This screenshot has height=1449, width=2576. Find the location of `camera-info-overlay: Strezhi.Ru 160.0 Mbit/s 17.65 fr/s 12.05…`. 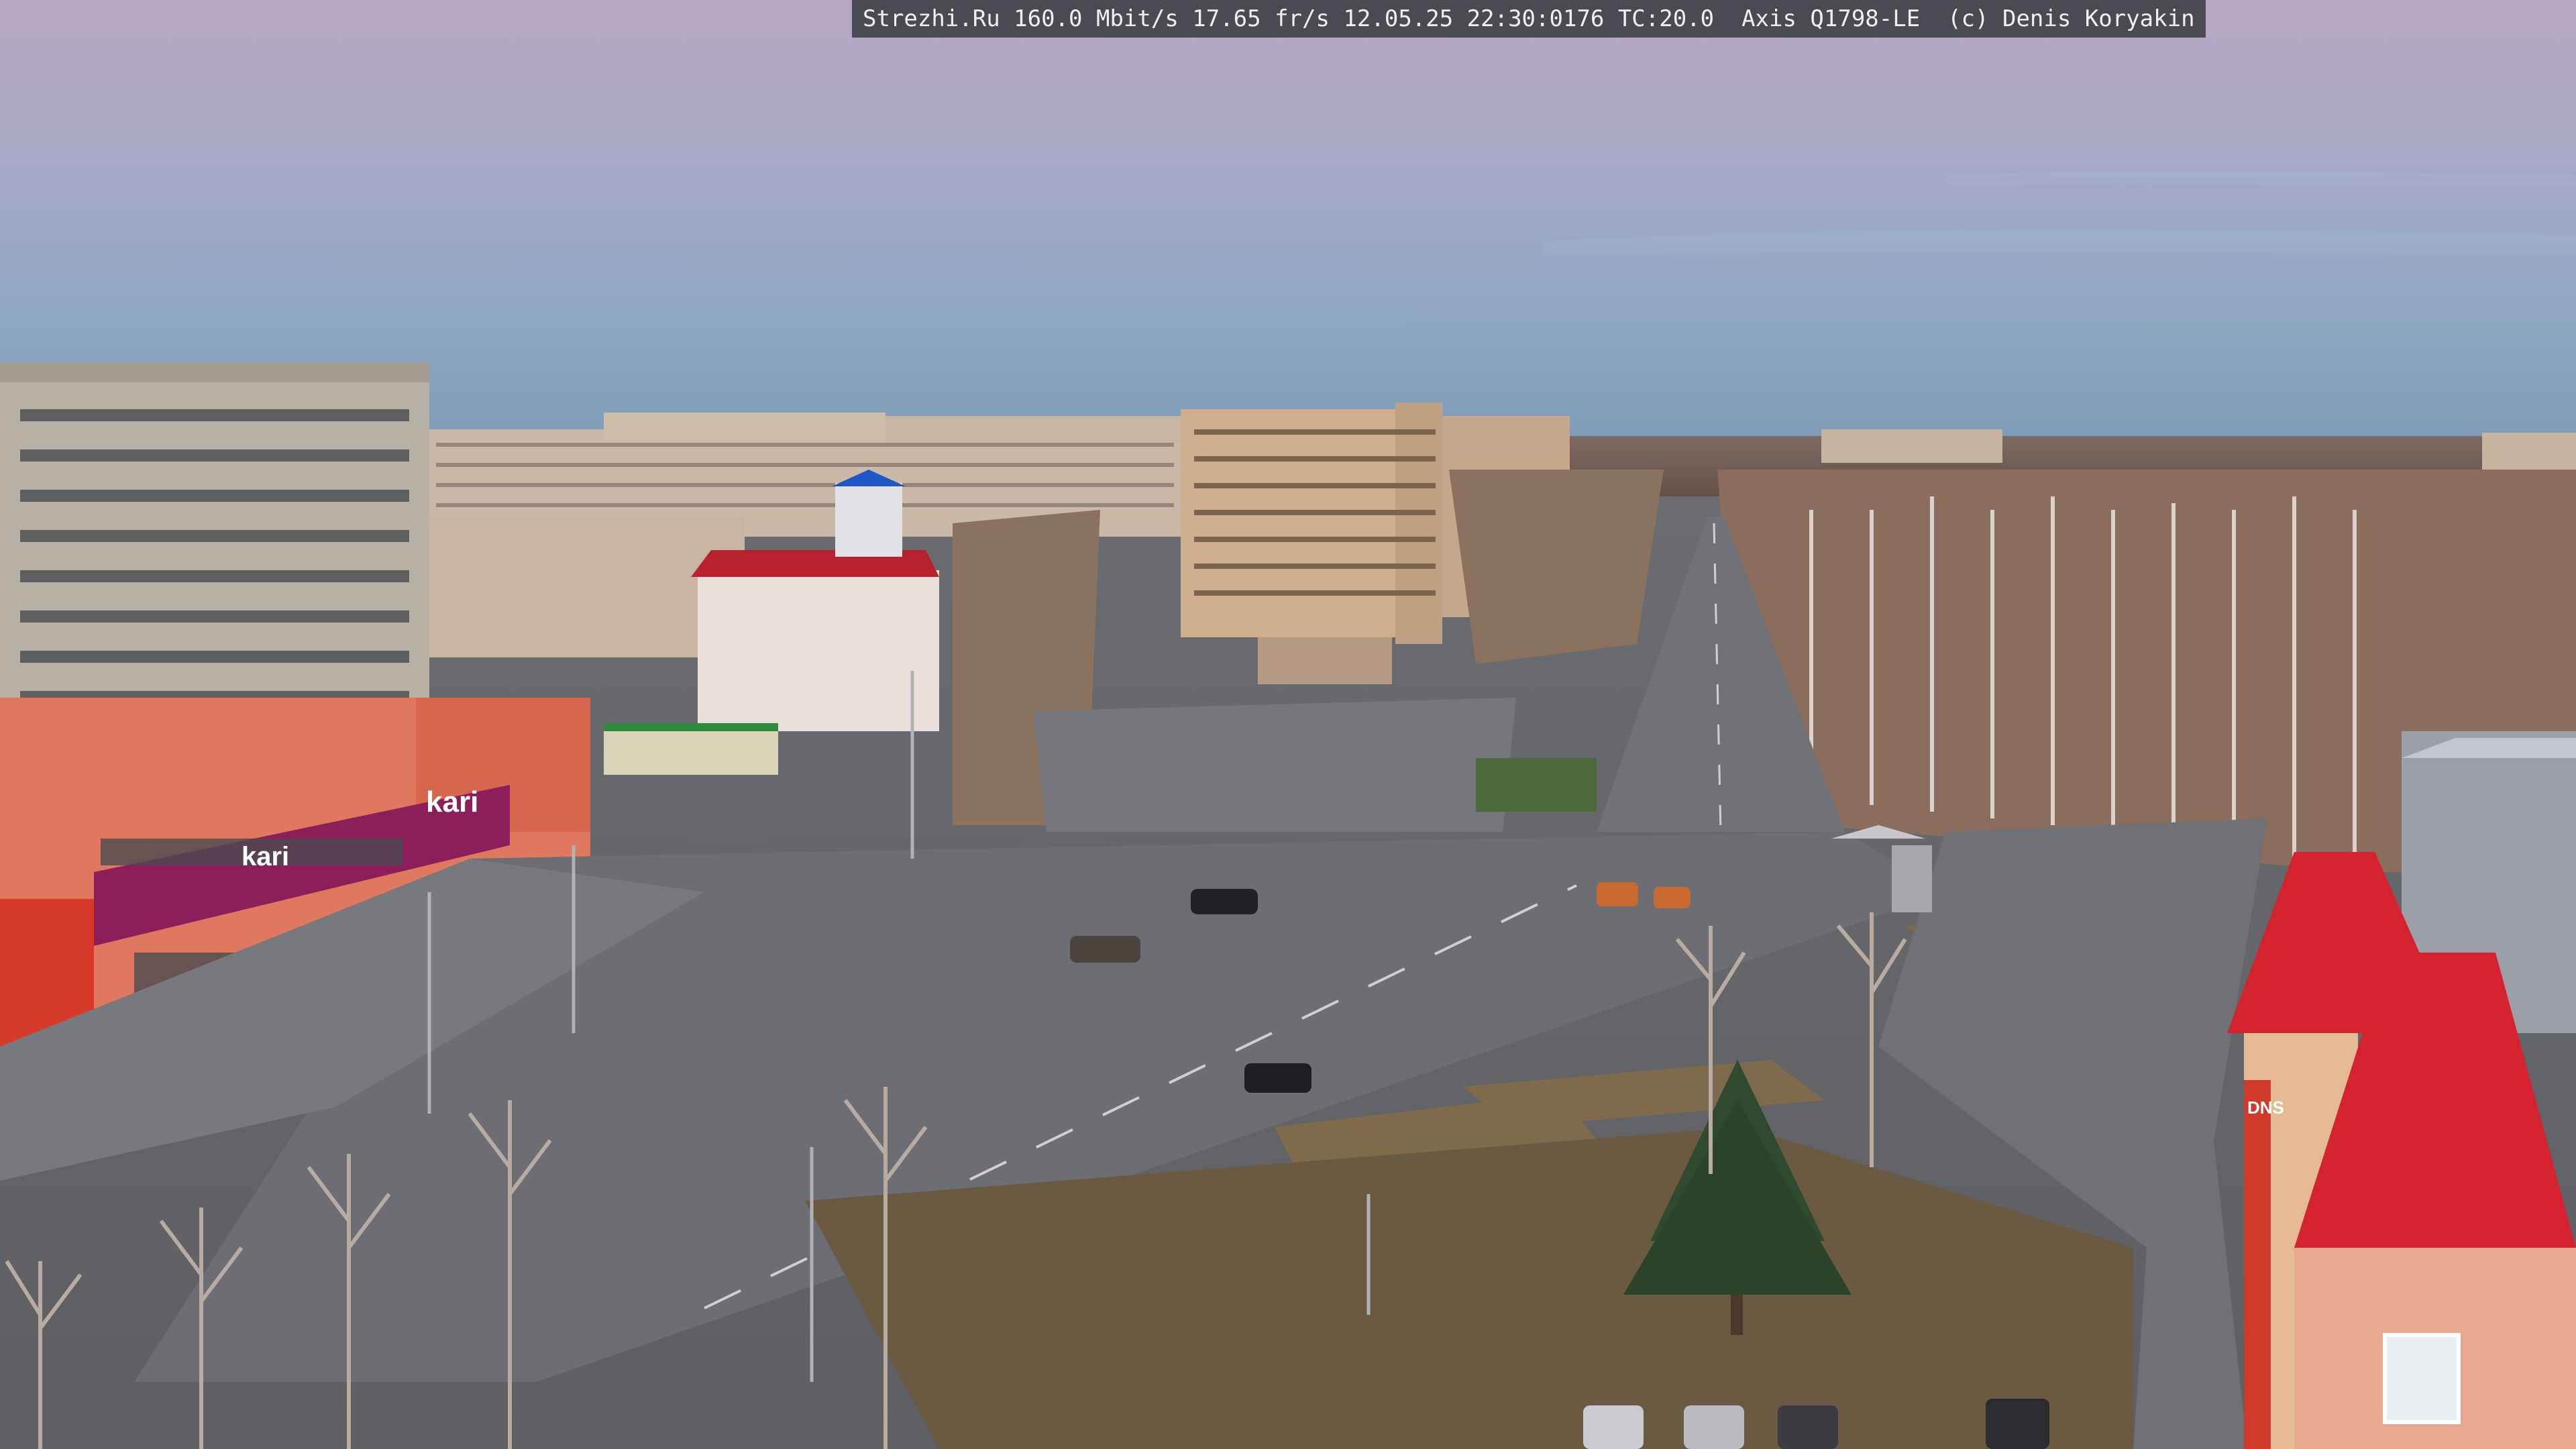

camera-info-overlay: Strezhi.Ru 160.0 Mbit/s 17.65 fr/s 12.05… is located at coordinates (1529, 19).